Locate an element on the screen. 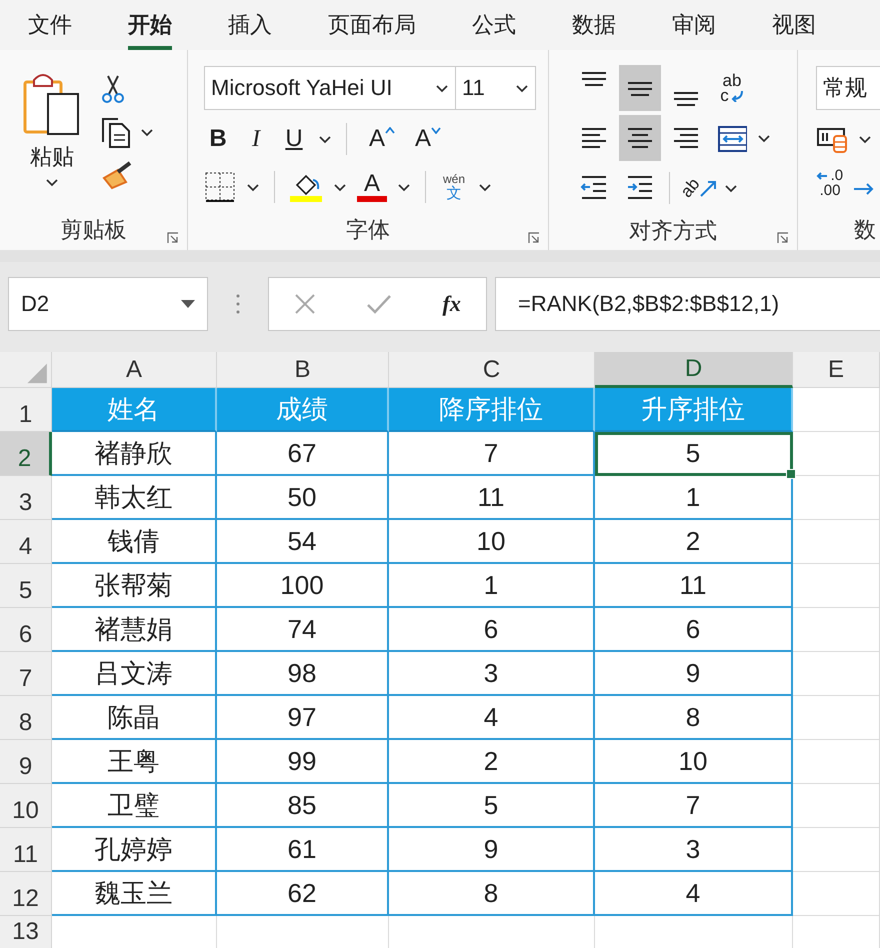  table-cell: 卫璧 is located at coordinates (134, 806).